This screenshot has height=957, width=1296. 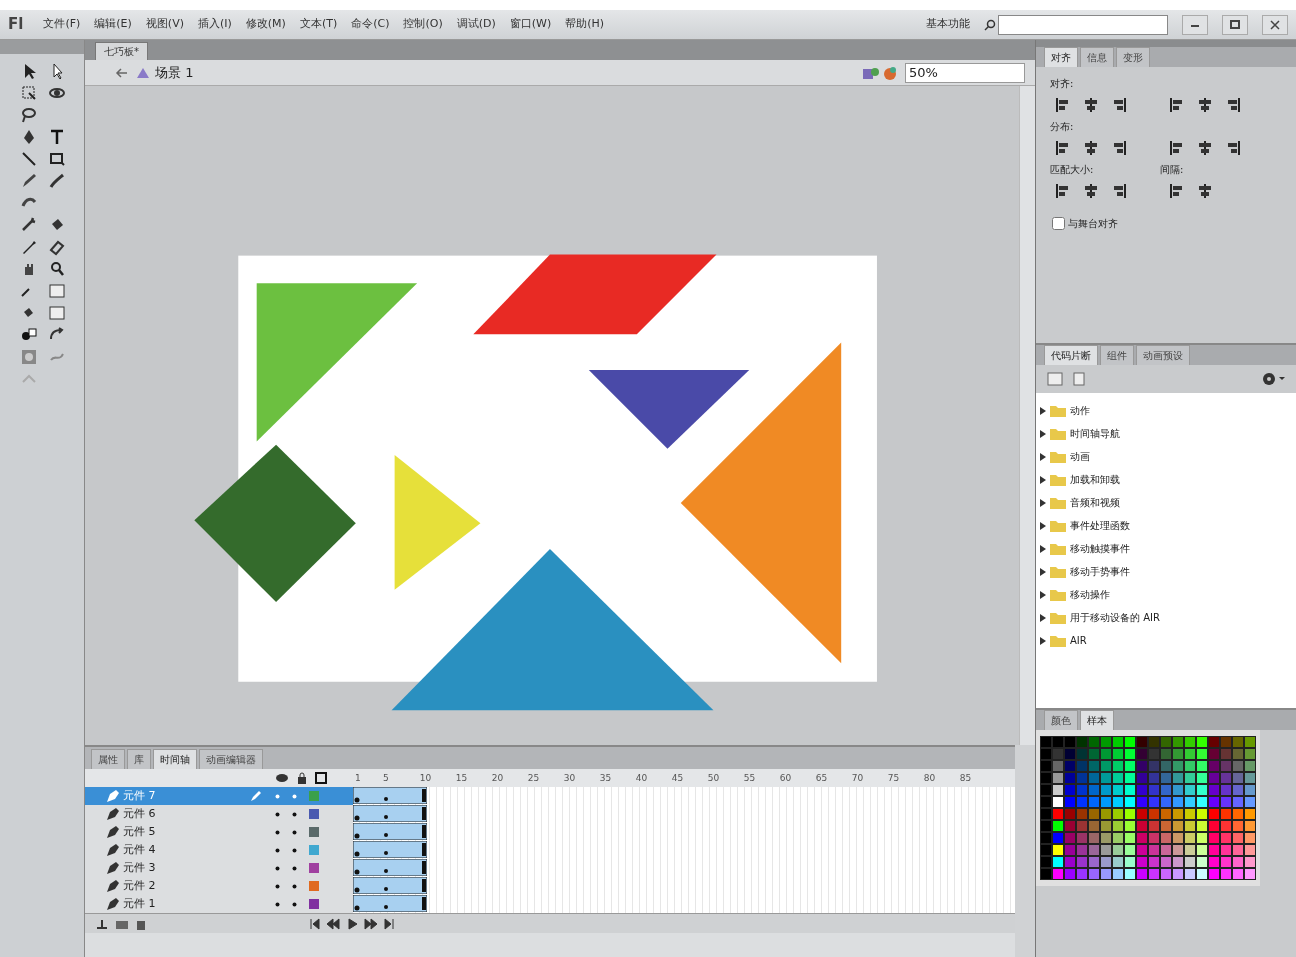 I want to click on panel-tab: 对齐, so click(x=1061, y=57).